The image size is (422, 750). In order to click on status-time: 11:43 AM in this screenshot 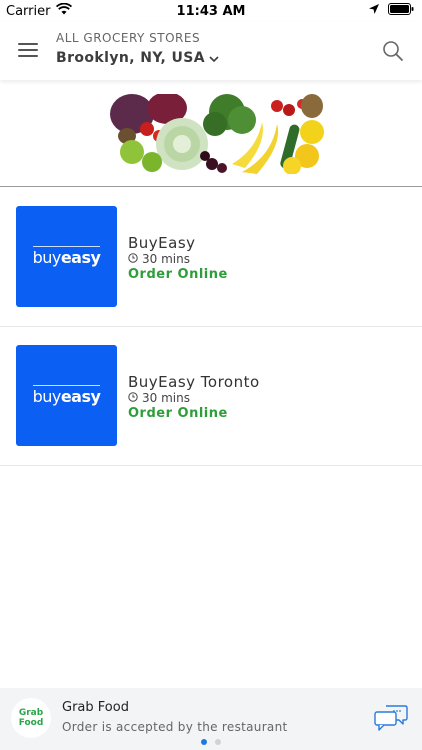, I will do `click(211, 11)`.